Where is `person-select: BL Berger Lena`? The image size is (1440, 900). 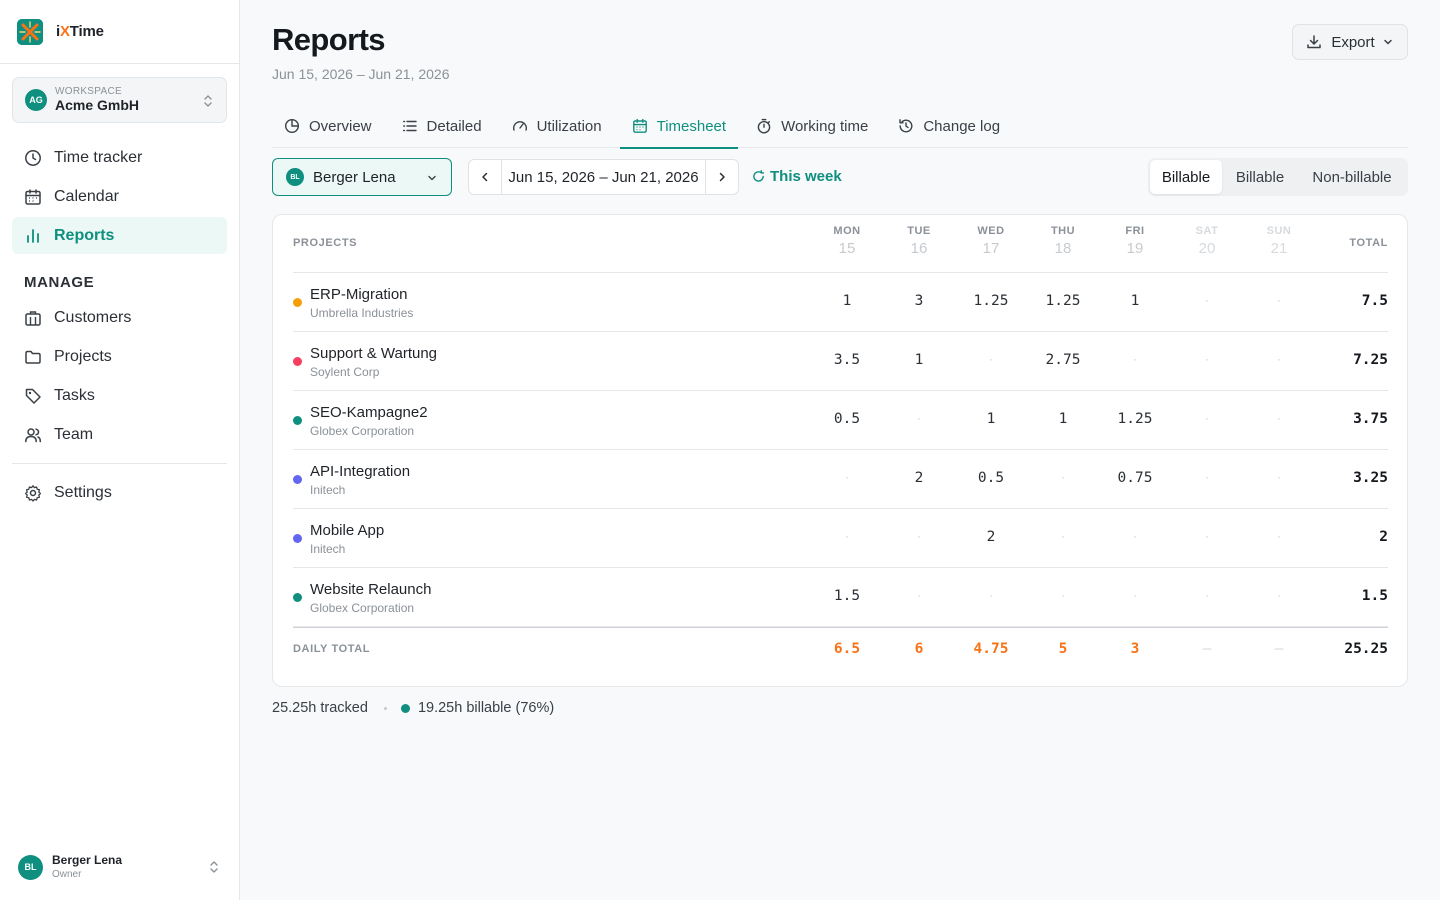
person-select: BL Berger Lena is located at coordinates (362, 177).